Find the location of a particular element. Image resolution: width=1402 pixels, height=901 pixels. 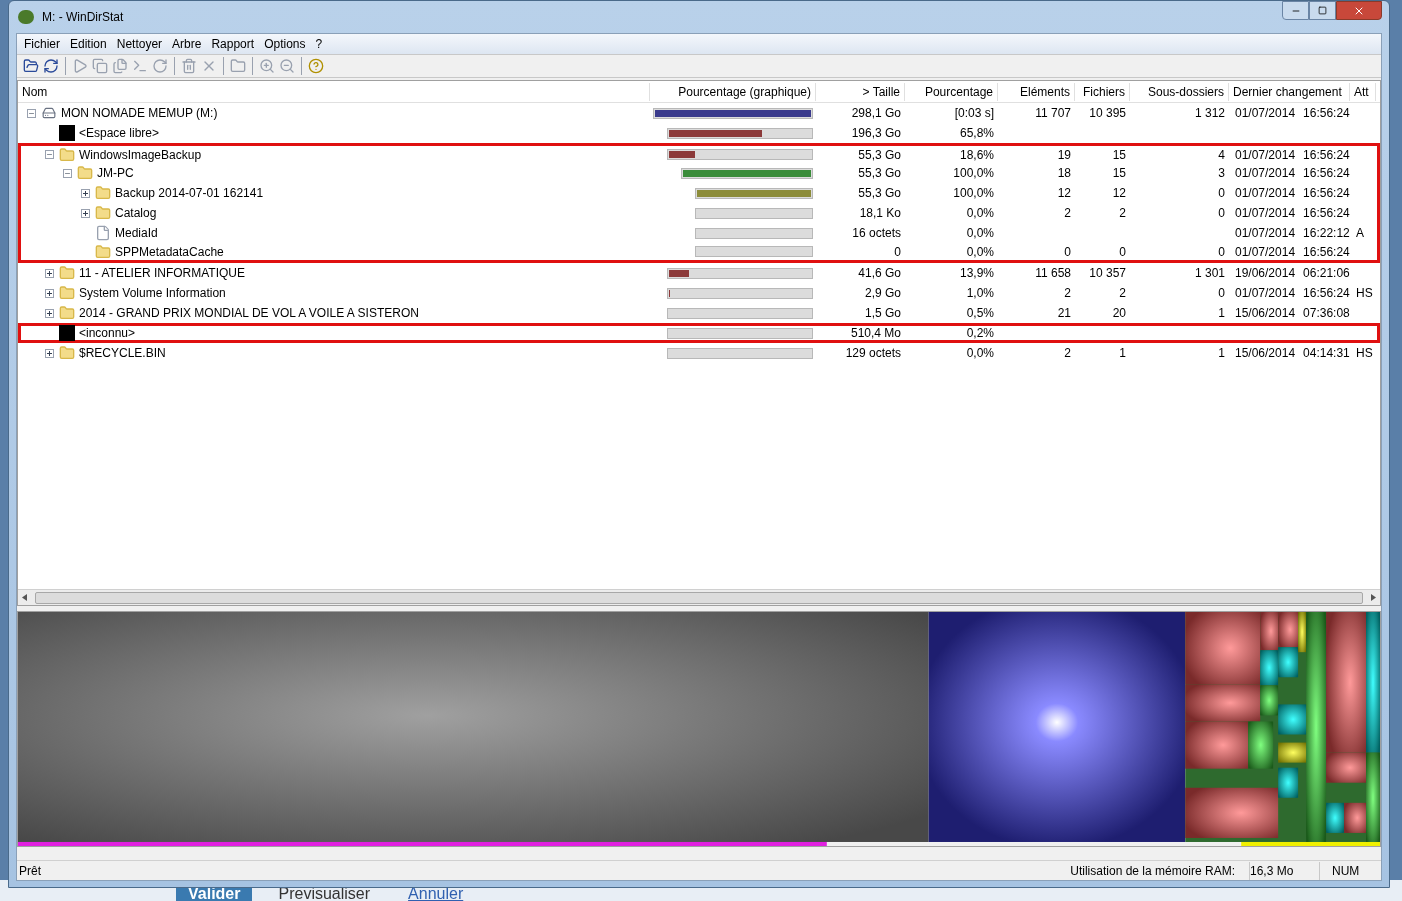

column-header: Att is located at coordinates (1363, 91).